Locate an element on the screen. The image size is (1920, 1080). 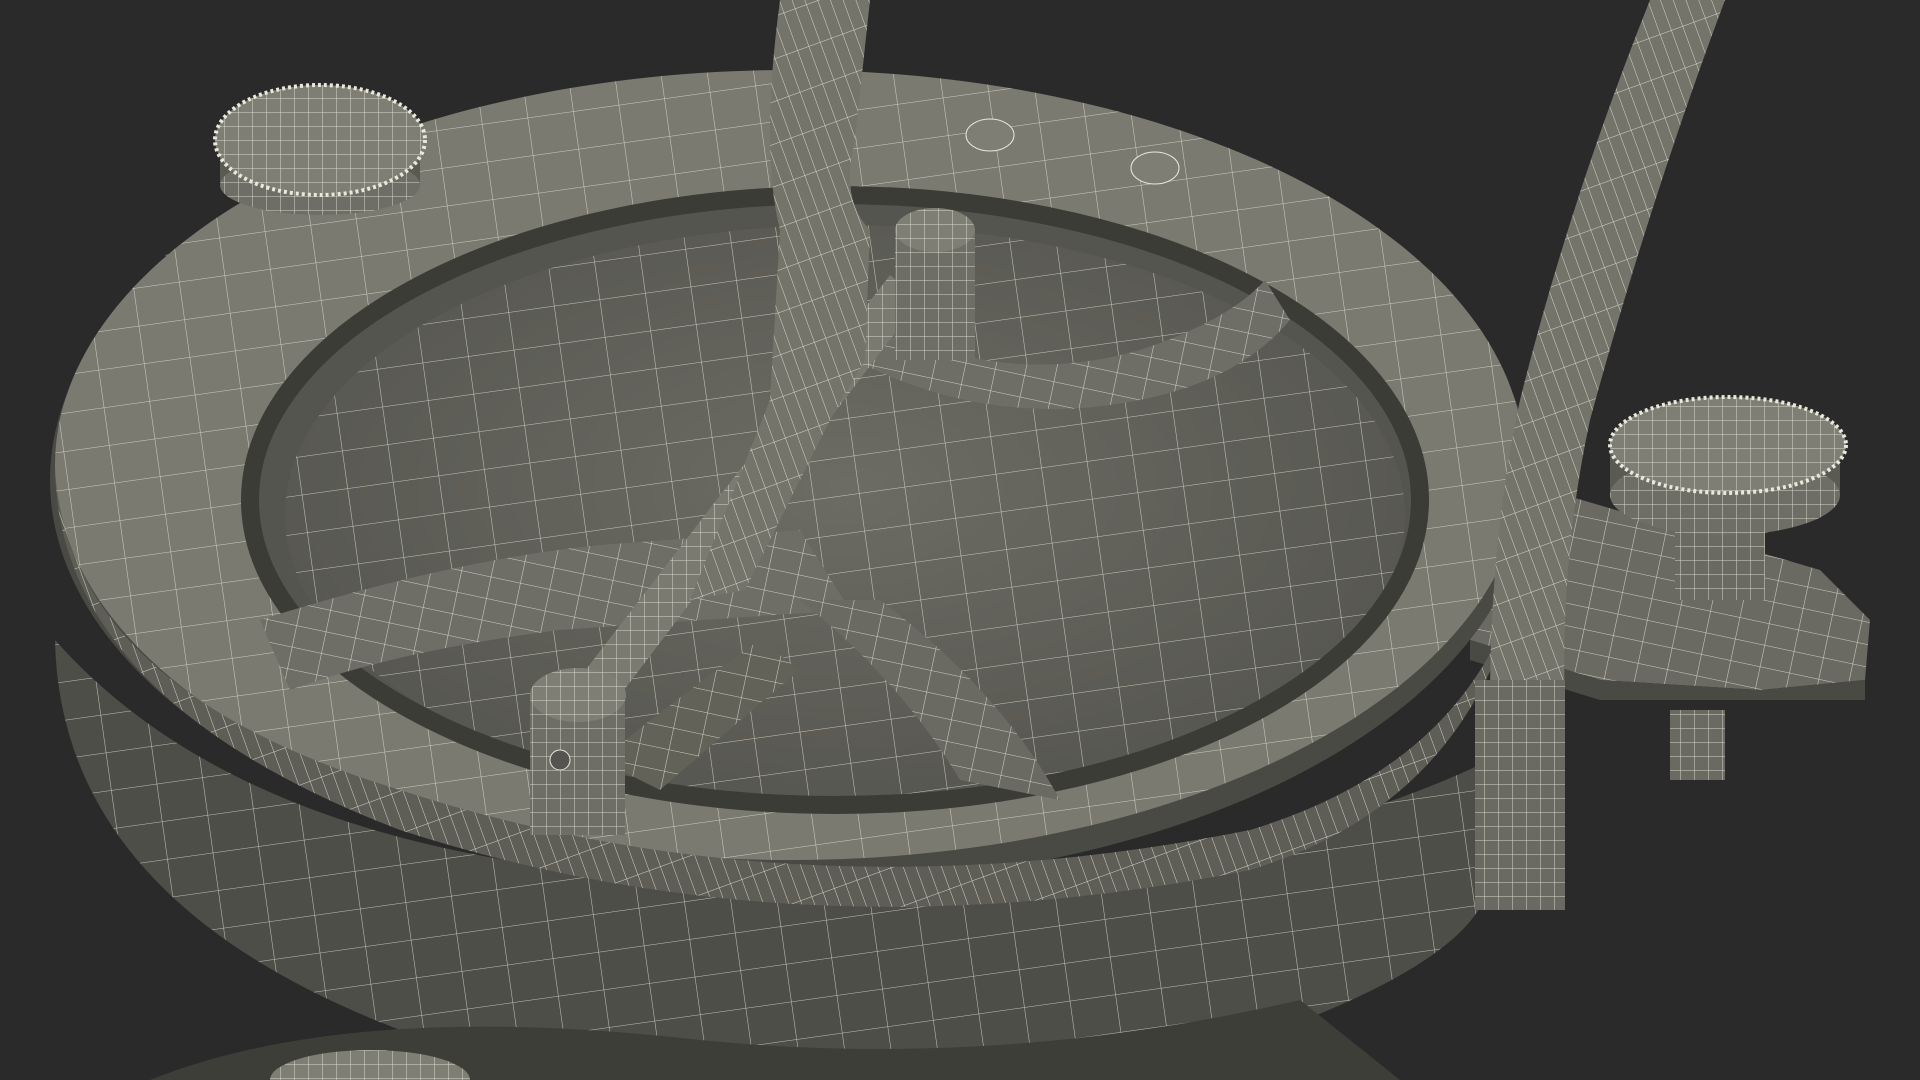
knob-top-left is located at coordinates (320, 149).